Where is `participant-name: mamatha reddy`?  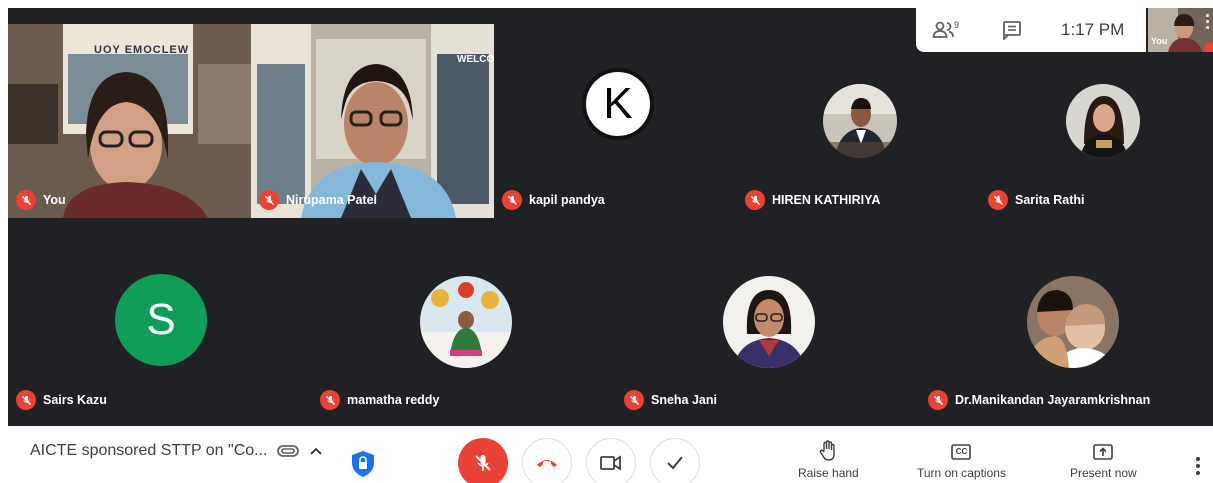 participant-name: mamatha reddy is located at coordinates (379, 400).